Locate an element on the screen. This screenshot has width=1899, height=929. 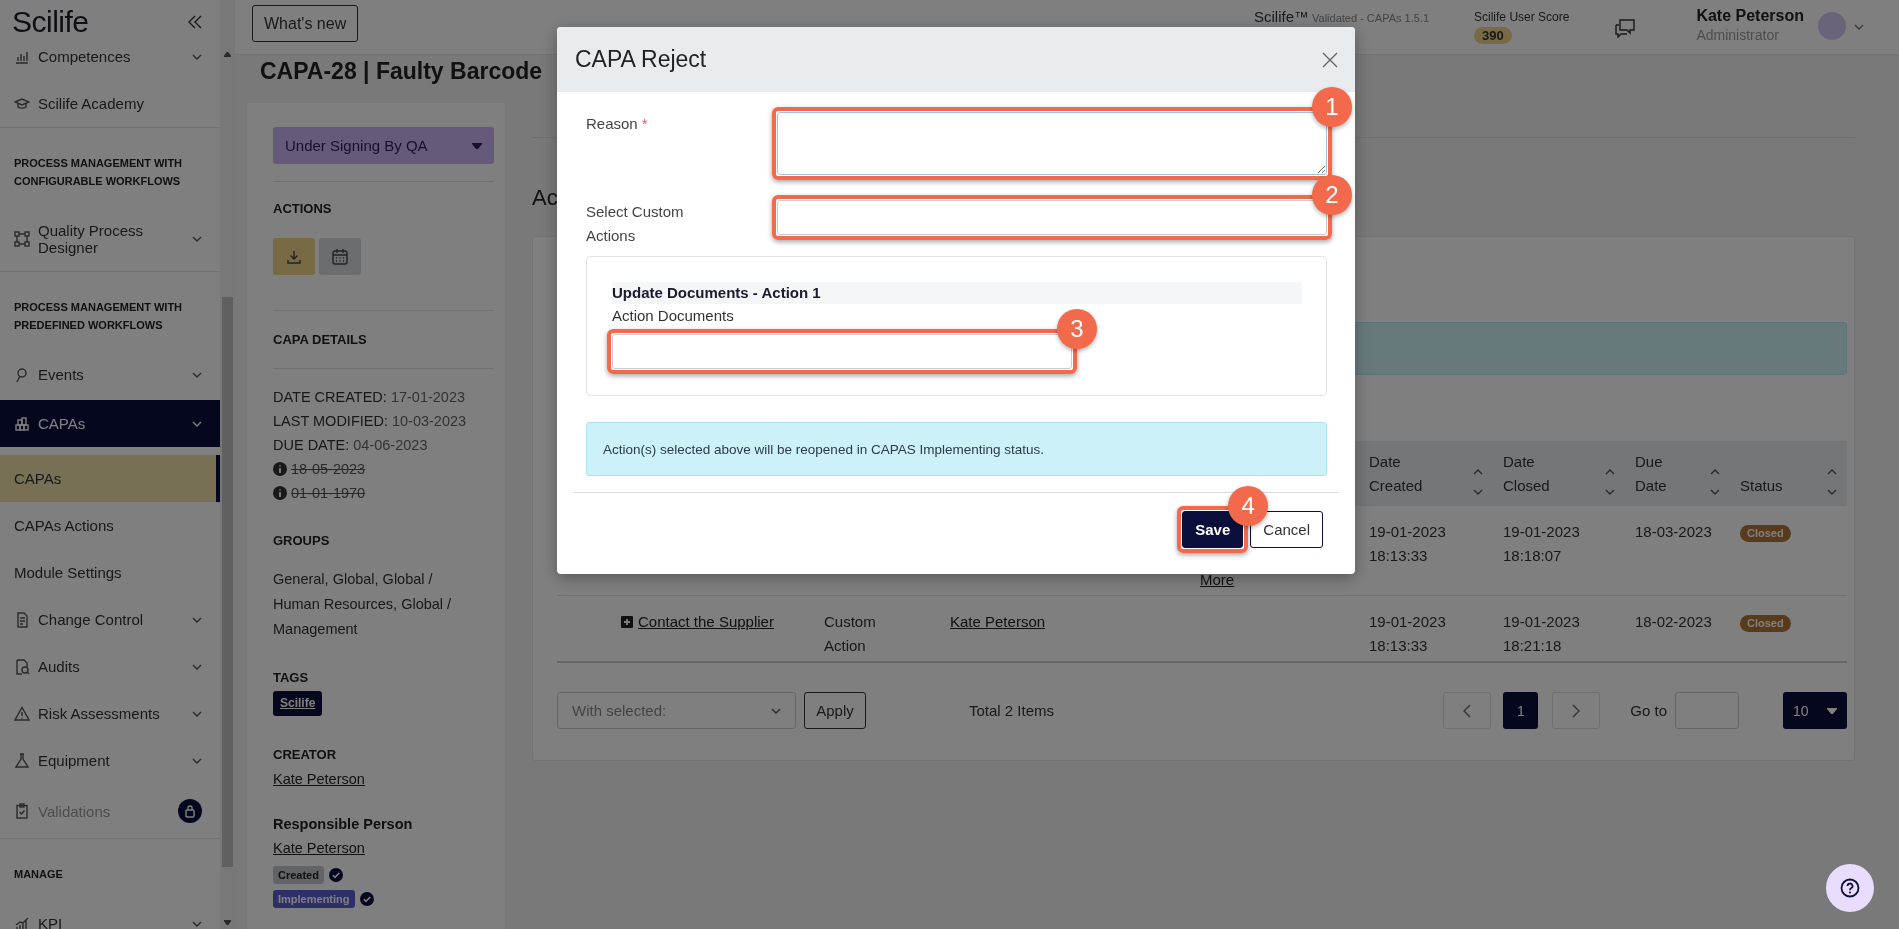
apply-button: Apply is located at coordinates (835, 710).